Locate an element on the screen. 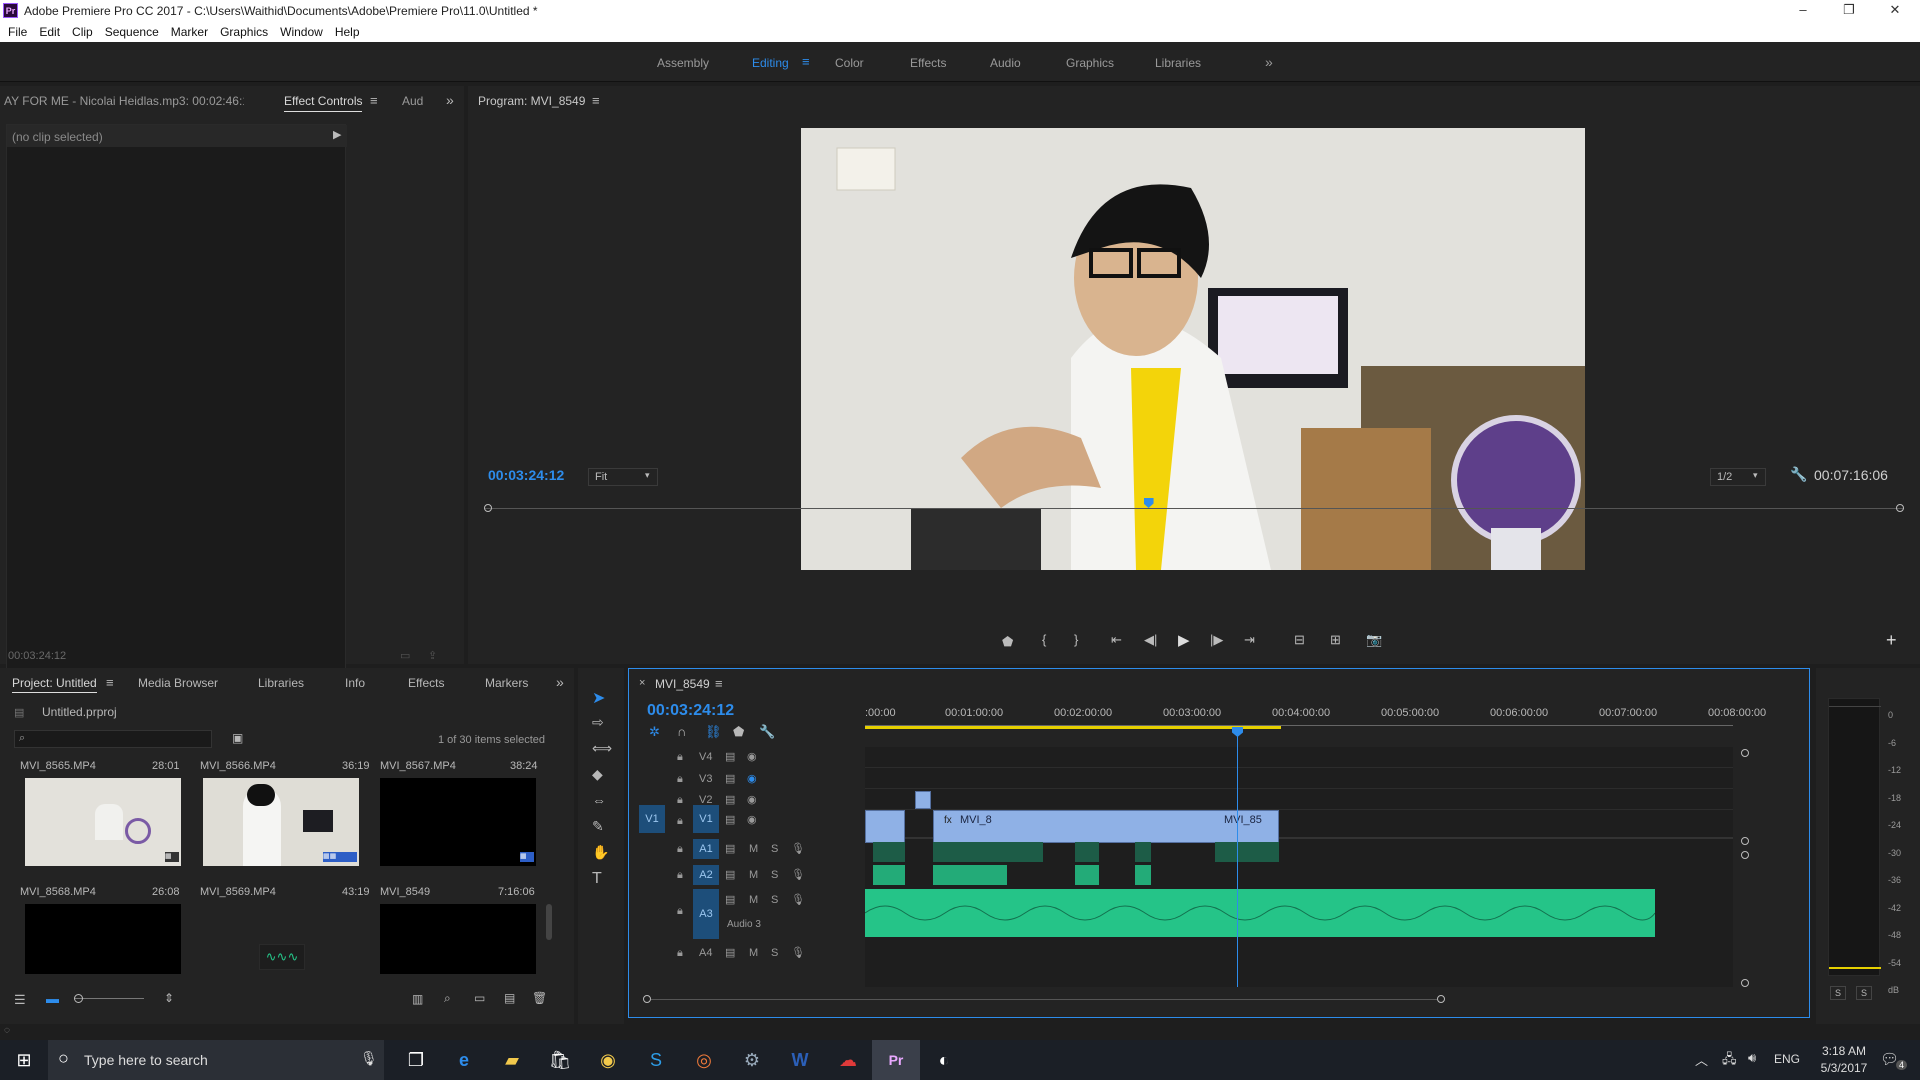 This screenshot has height=1080, width=1920. meter-solo-left: S is located at coordinates (1838, 993).